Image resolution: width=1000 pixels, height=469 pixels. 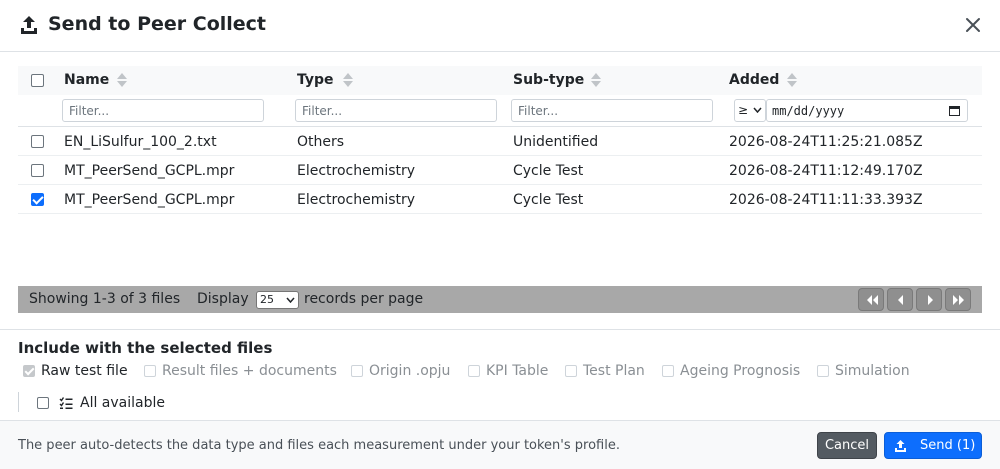 I want to click on list-check-icon, so click(x=66, y=403).